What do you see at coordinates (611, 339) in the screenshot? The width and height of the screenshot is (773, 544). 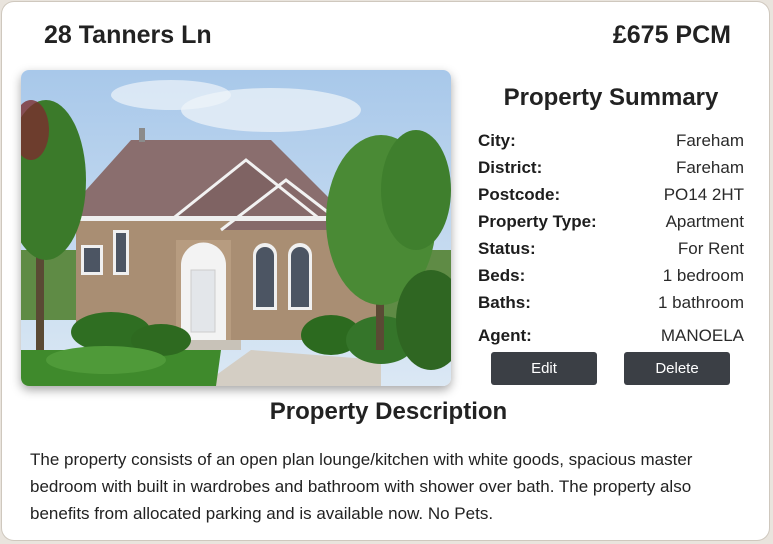 I see `fact-agent: Agent: MANOELA` at bounding box center [611, 339].